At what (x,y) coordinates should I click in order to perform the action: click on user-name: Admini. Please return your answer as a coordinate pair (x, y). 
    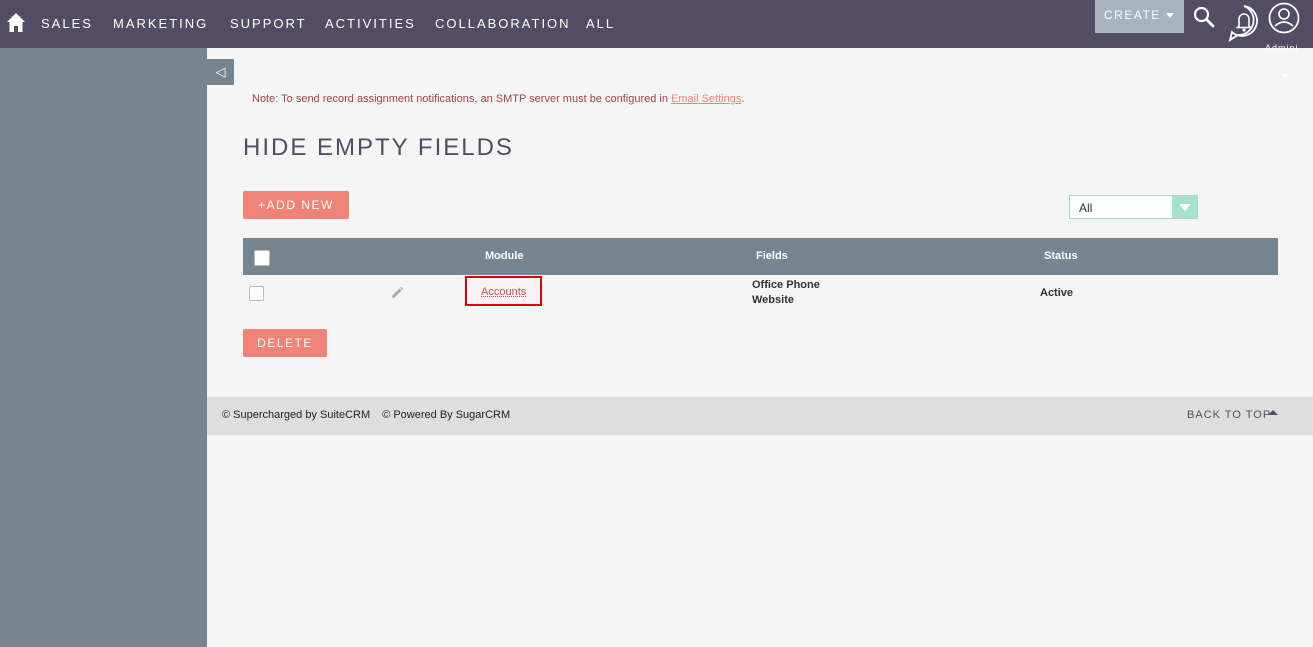
    Looking at the image, I should click on (1289, 48).